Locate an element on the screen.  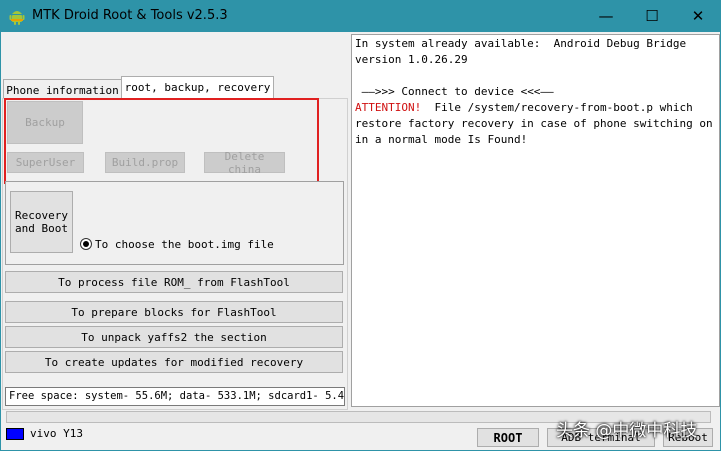
prepare-blocks-button: To prepare blocks for FlashTool is located at coordinates (174, 312).